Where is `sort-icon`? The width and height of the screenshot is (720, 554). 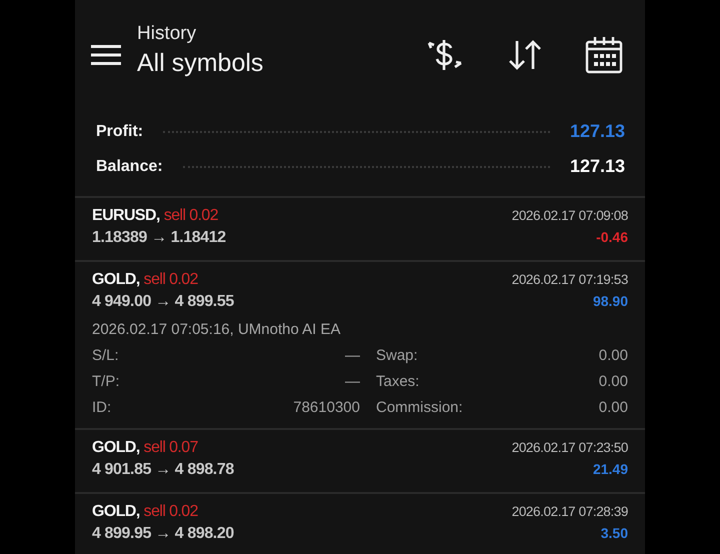
sort-icon is located at coordinates (525, 55).